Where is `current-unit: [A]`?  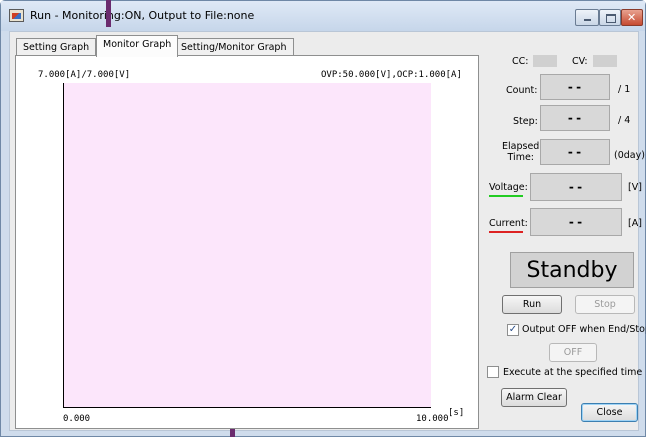
current-unit: [A] is located at coordinates (635, 223).